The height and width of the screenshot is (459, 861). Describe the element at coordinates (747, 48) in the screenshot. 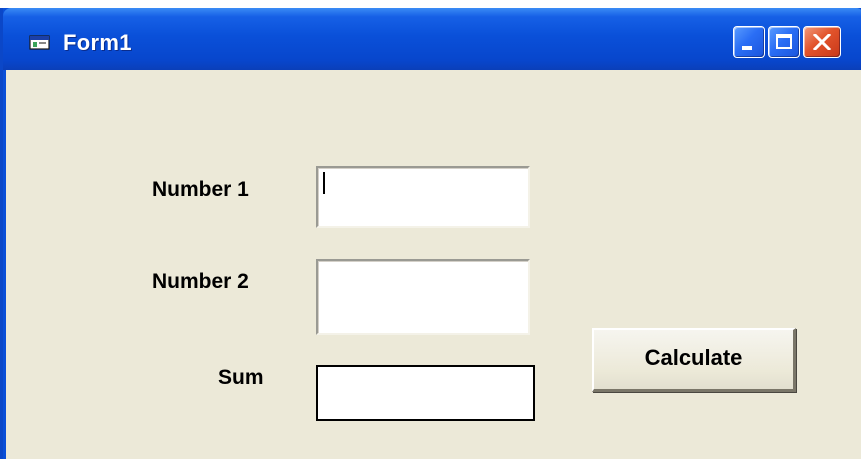

I see `minimize-icon` at that location.